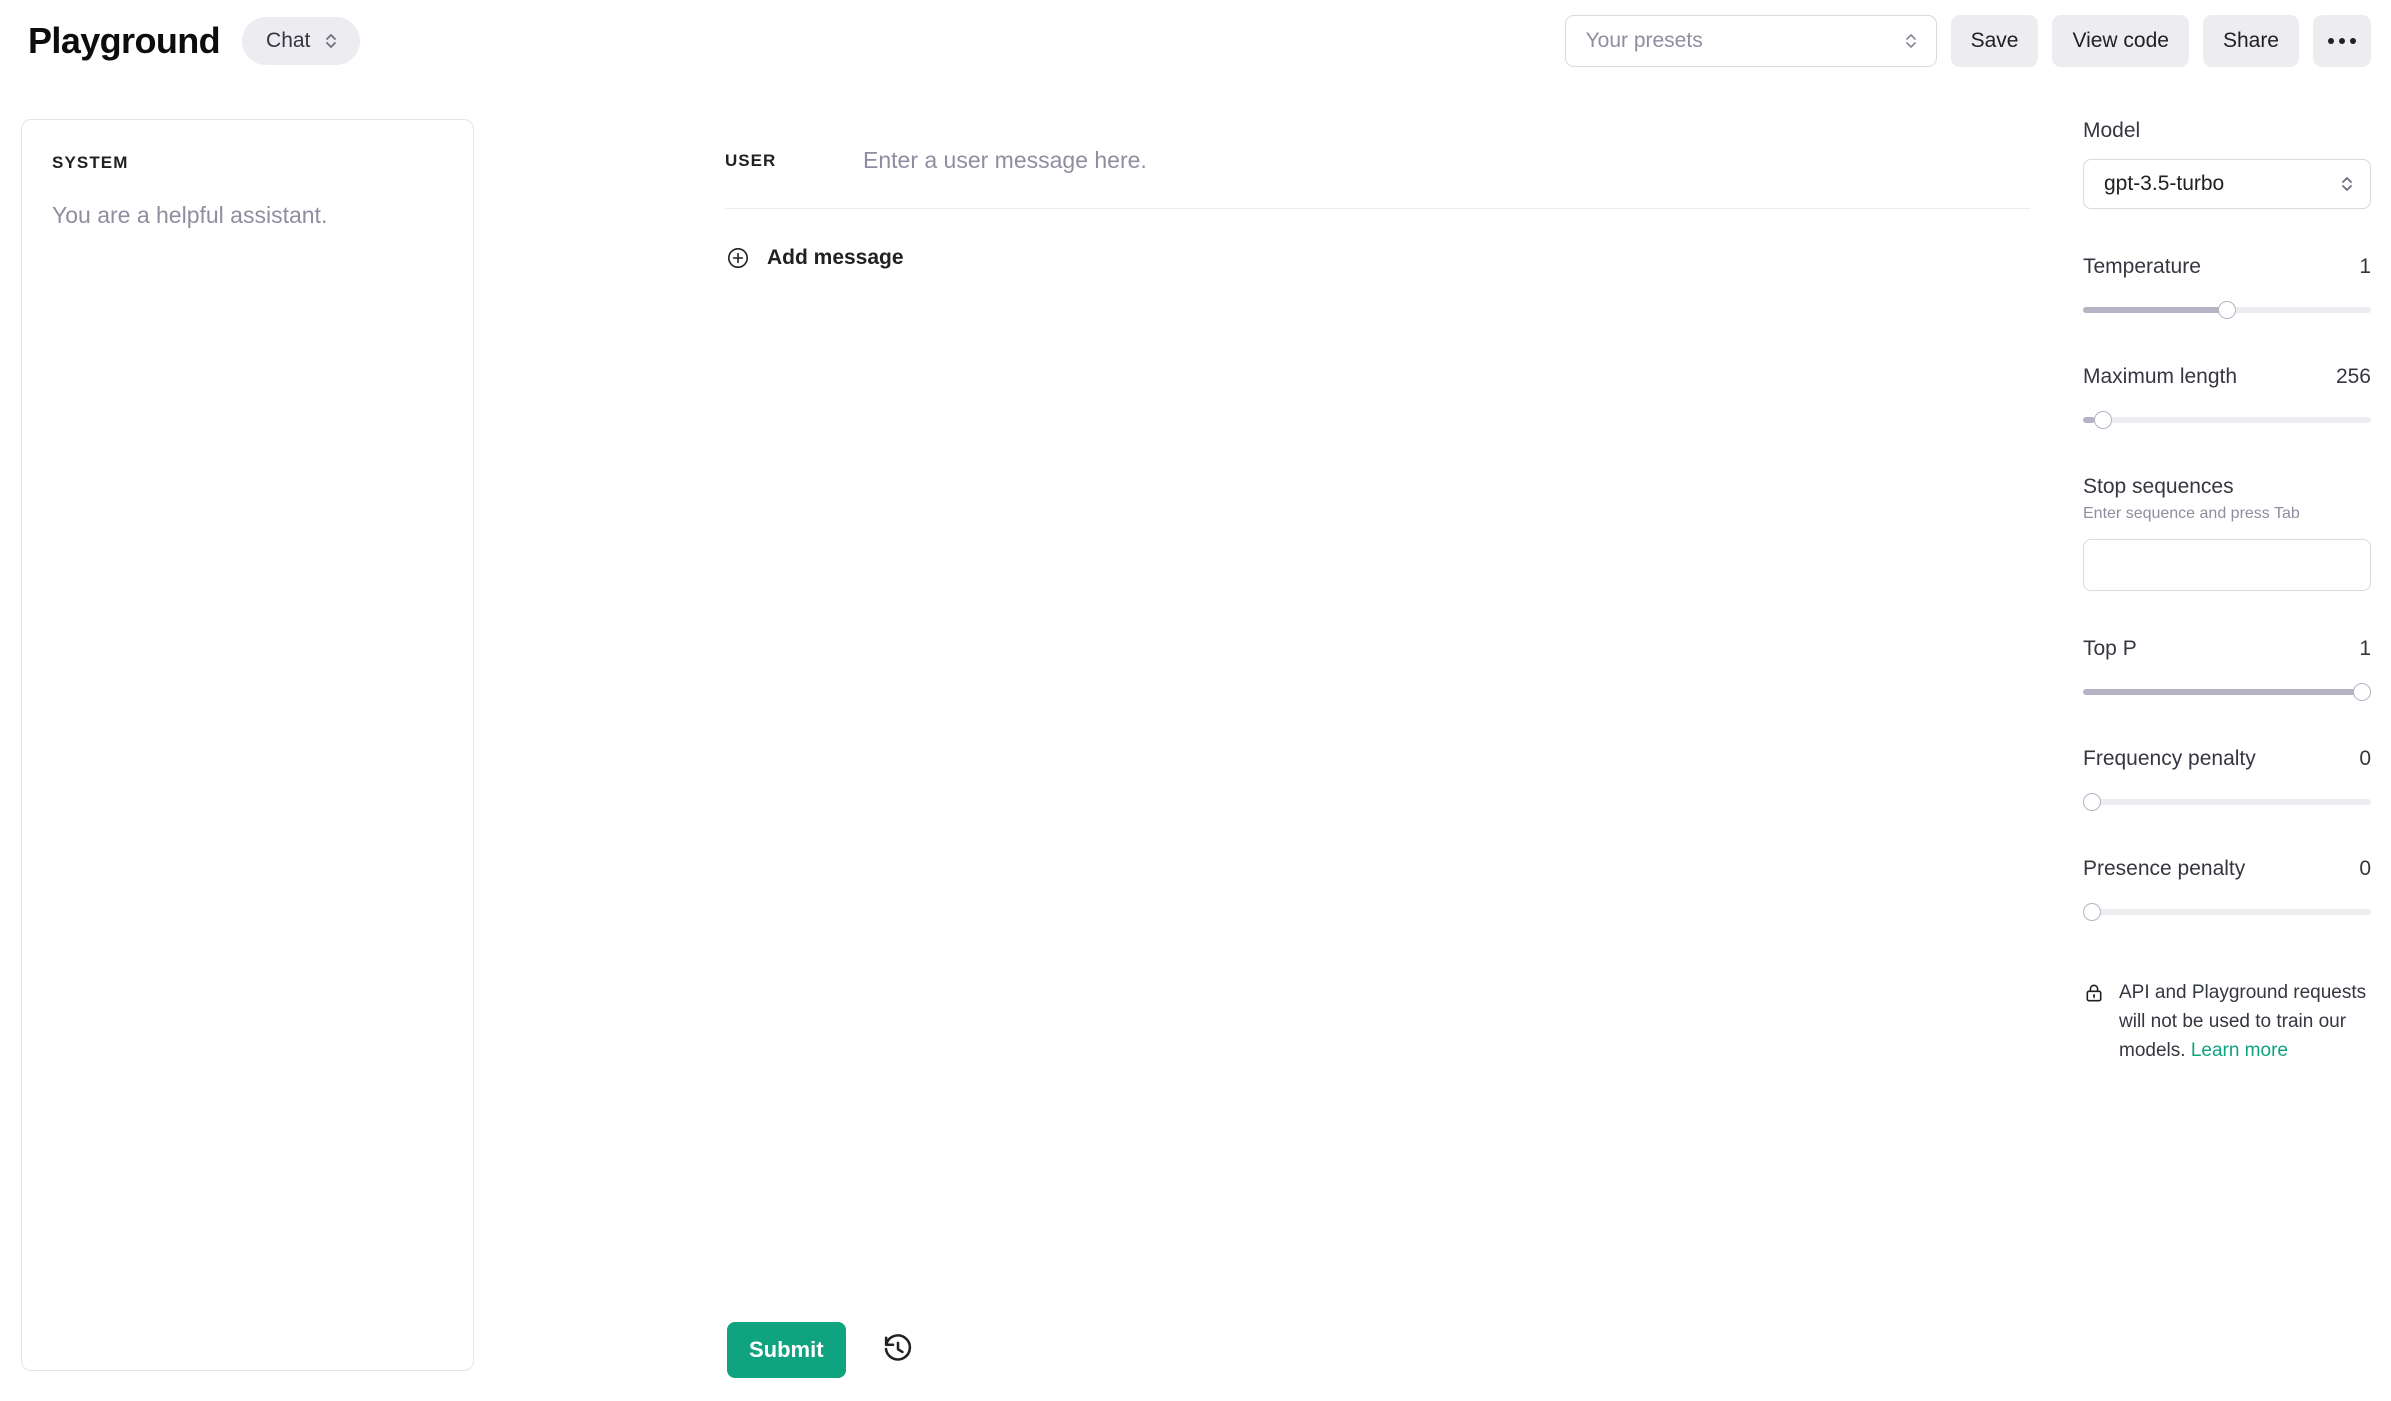 Image resolution: width=2391 pixels, height=1401 pixels. I want to click on param-header: Presence penalty 0, so click(2227, 869).